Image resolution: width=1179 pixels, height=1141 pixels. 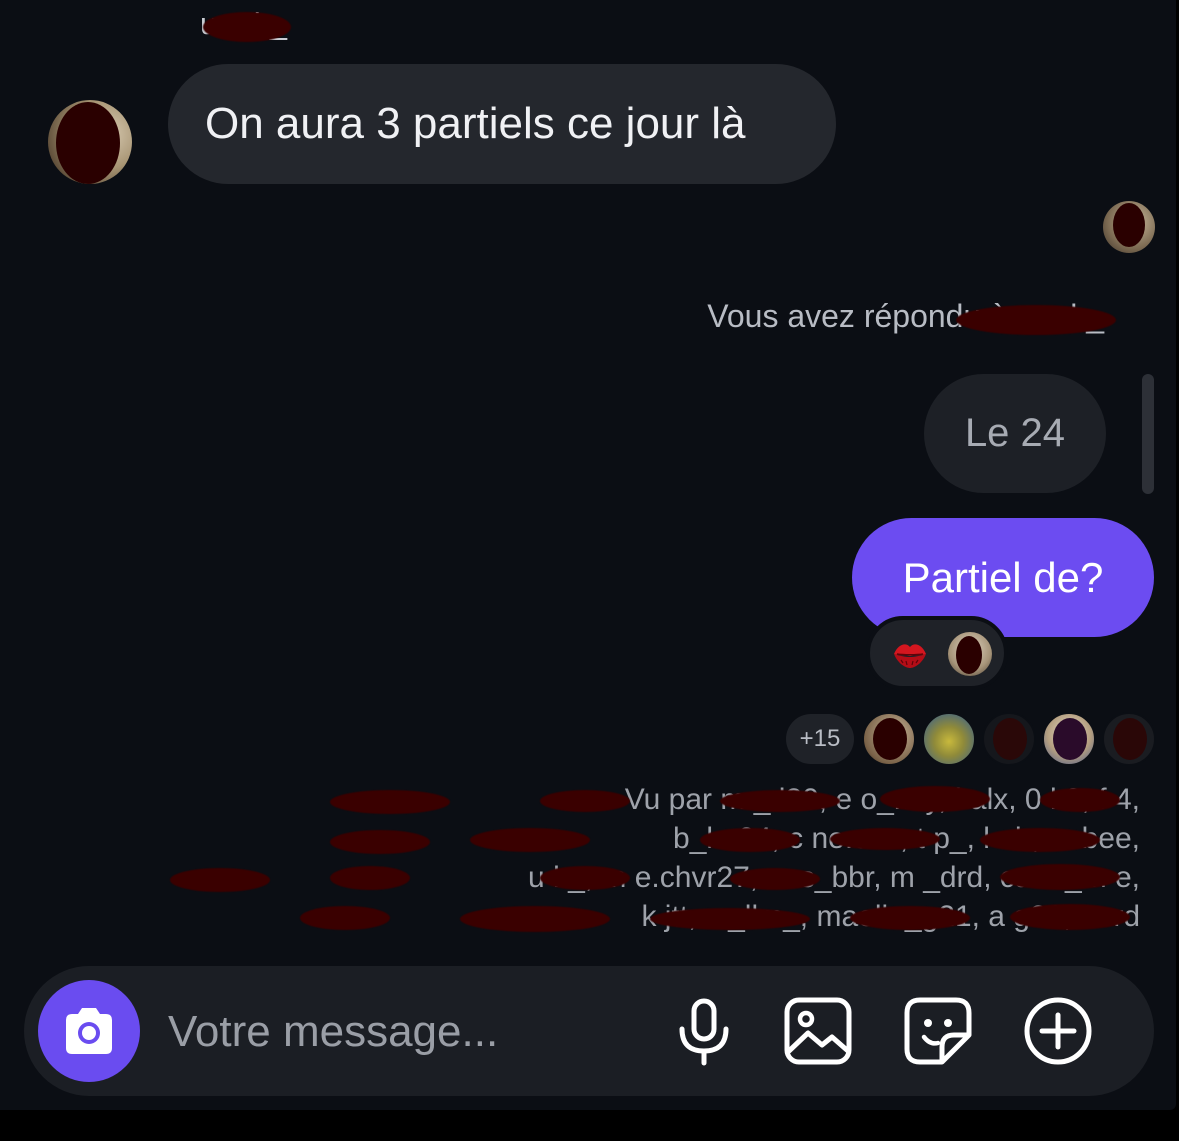 I want to click on reply-avatar, so click(x=1129, y=227).